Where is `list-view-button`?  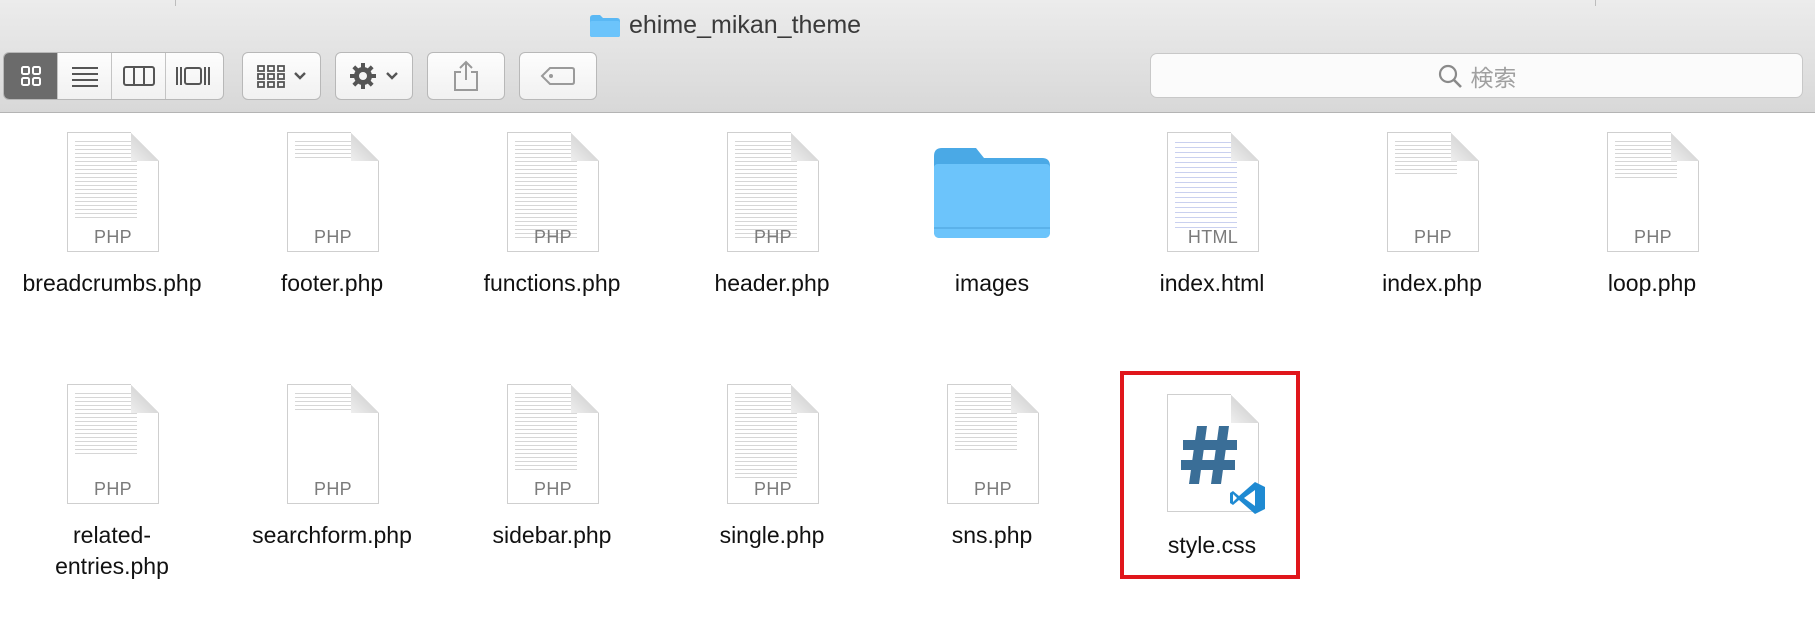 list-view-button is located at coordinates (85, 76).